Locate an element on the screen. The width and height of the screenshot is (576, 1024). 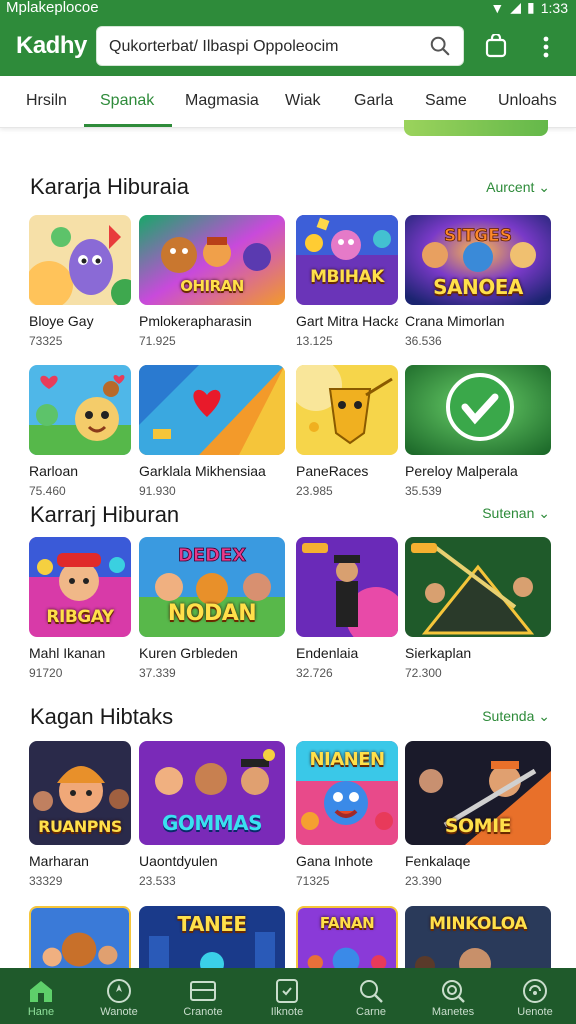
app-logo: Kadhy is located at coordinates (51, 46).